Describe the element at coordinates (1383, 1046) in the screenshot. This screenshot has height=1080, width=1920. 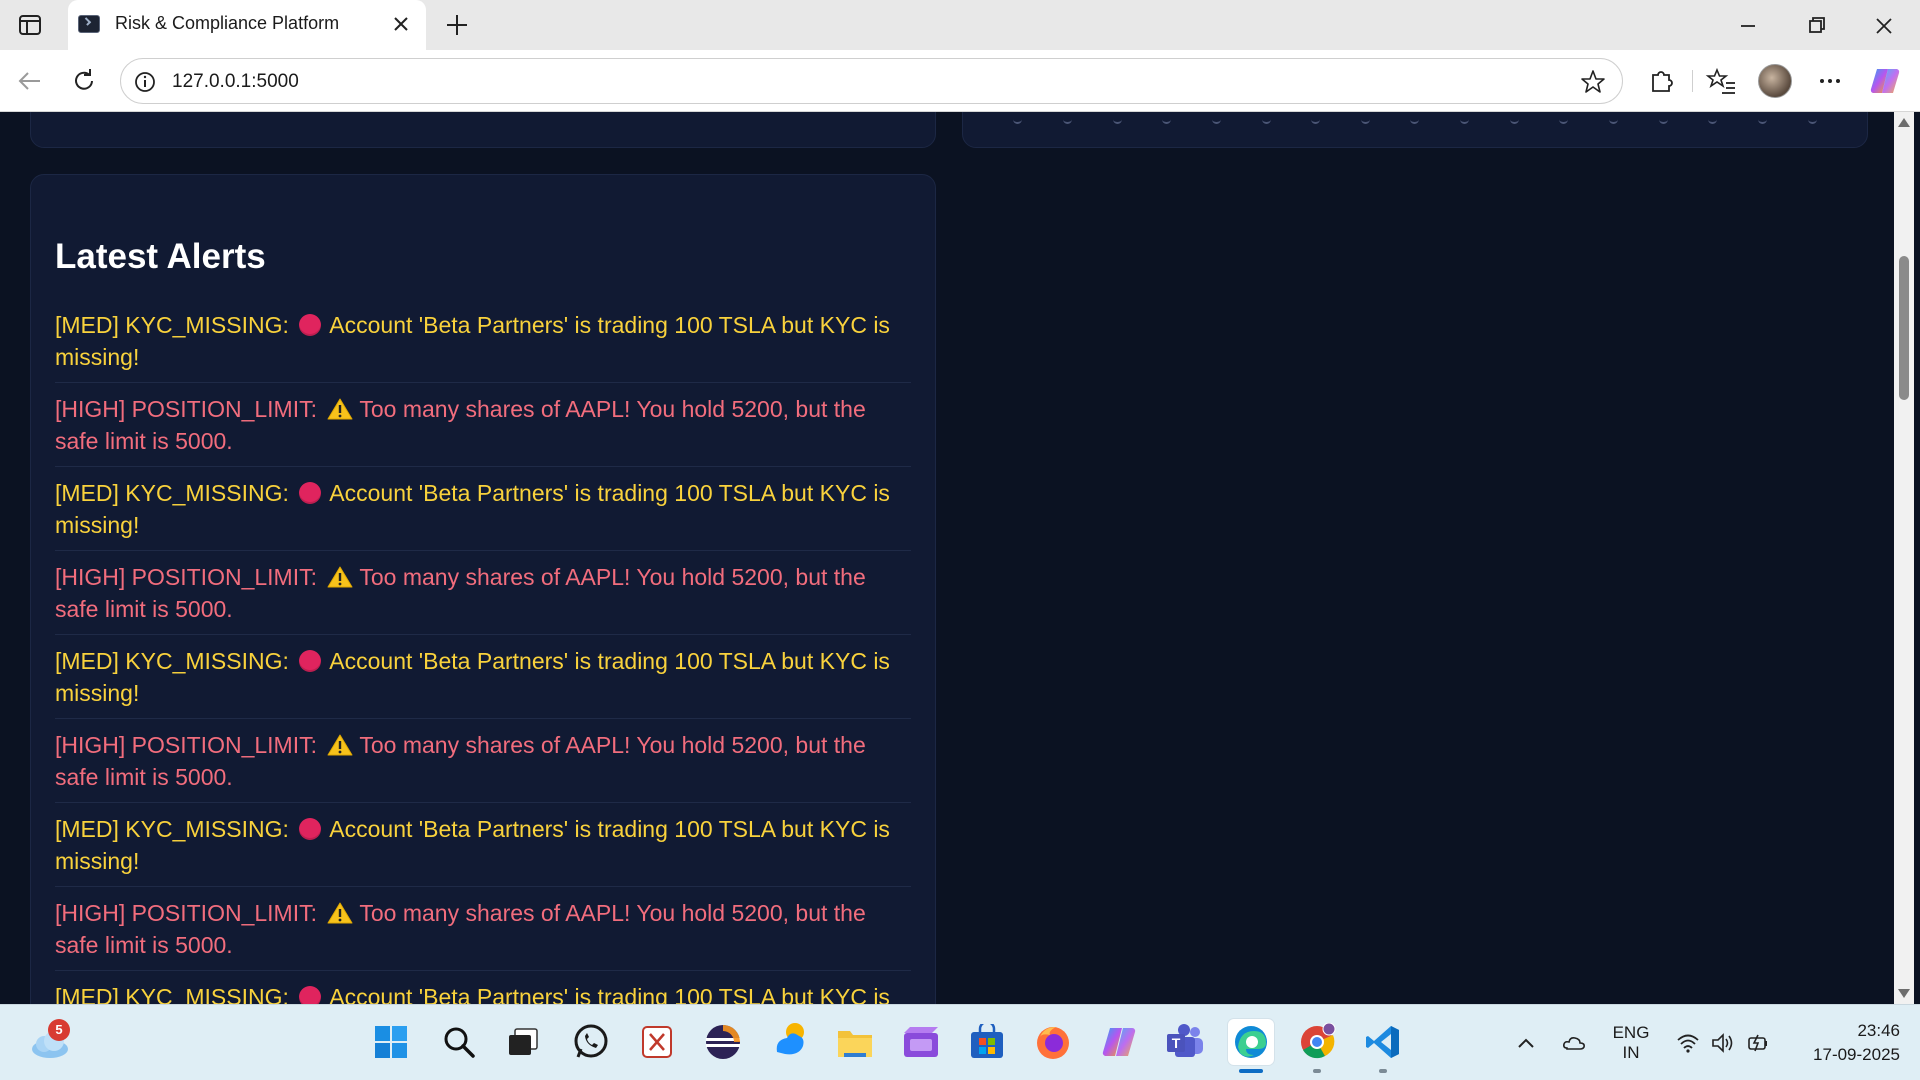
I see `vscode-icon` at that location.